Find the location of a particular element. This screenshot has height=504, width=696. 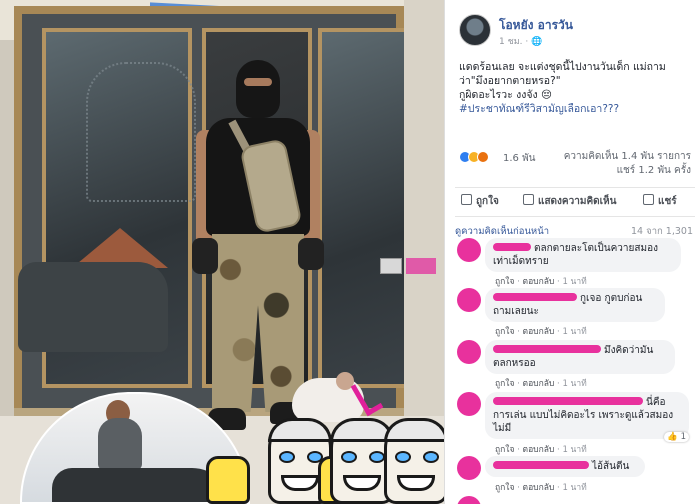

globe-icon: 🌐 is located at coordinates (537, 42).